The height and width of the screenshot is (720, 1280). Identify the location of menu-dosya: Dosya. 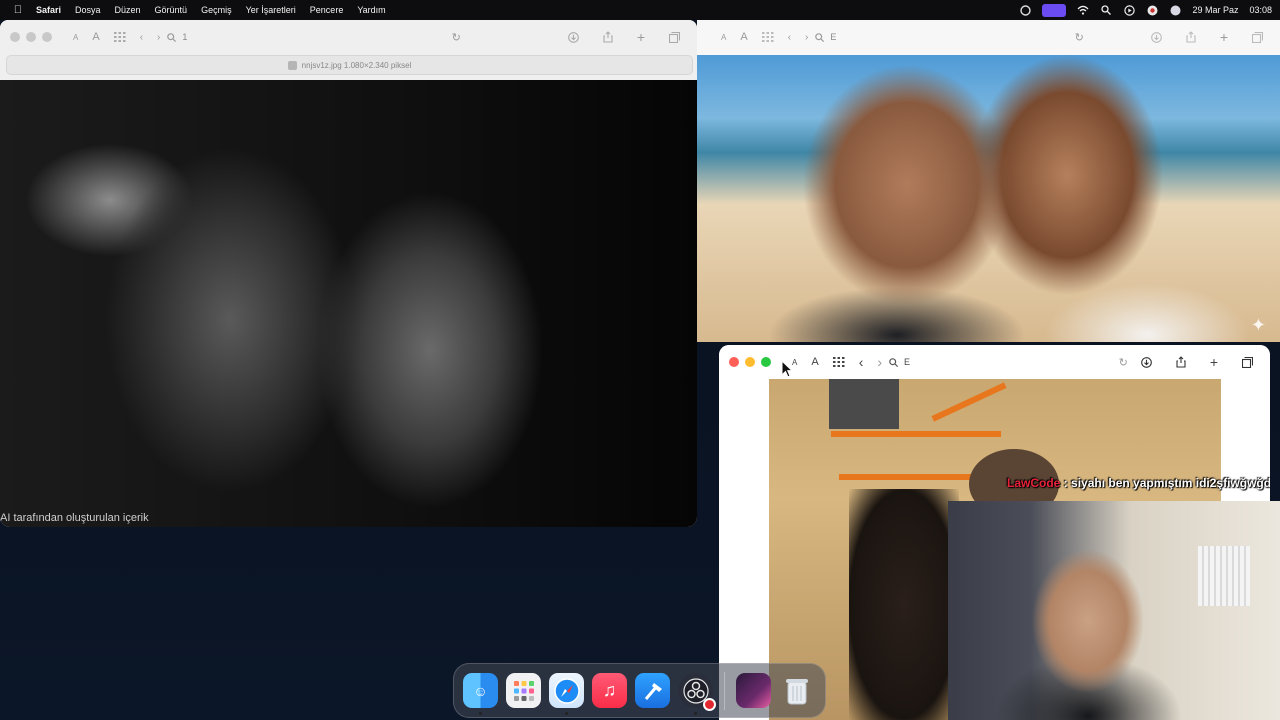
(88, 10).